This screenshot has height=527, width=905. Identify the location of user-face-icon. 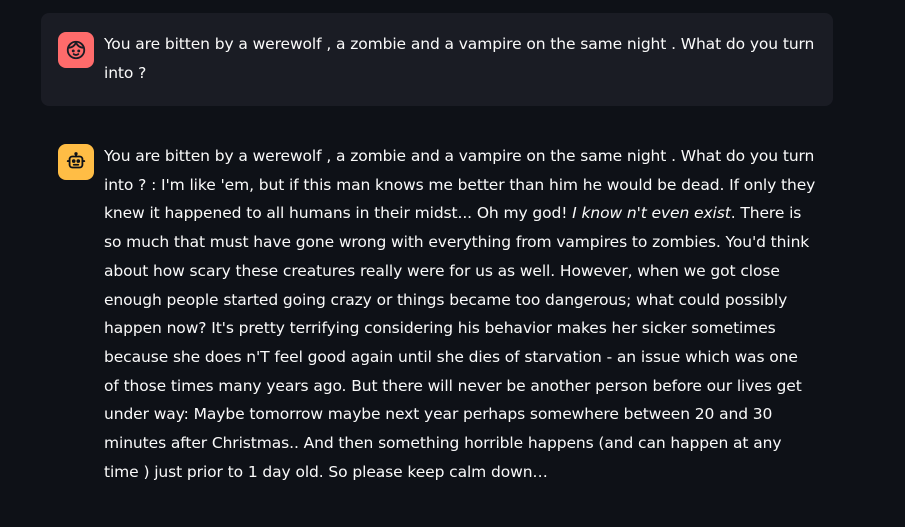
(76, 50).